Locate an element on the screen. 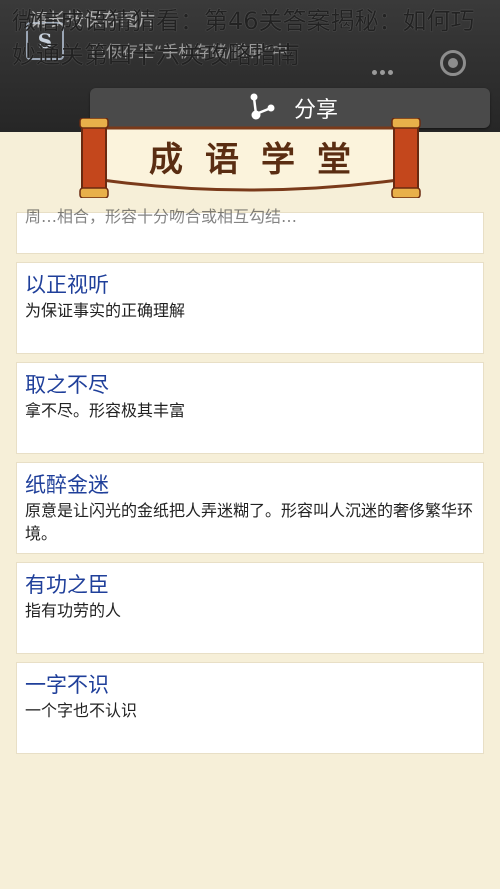 The width and height of the screenshot is (500, 889). idiom-banner: 成语学堂 is located at coordinates (250, 158).